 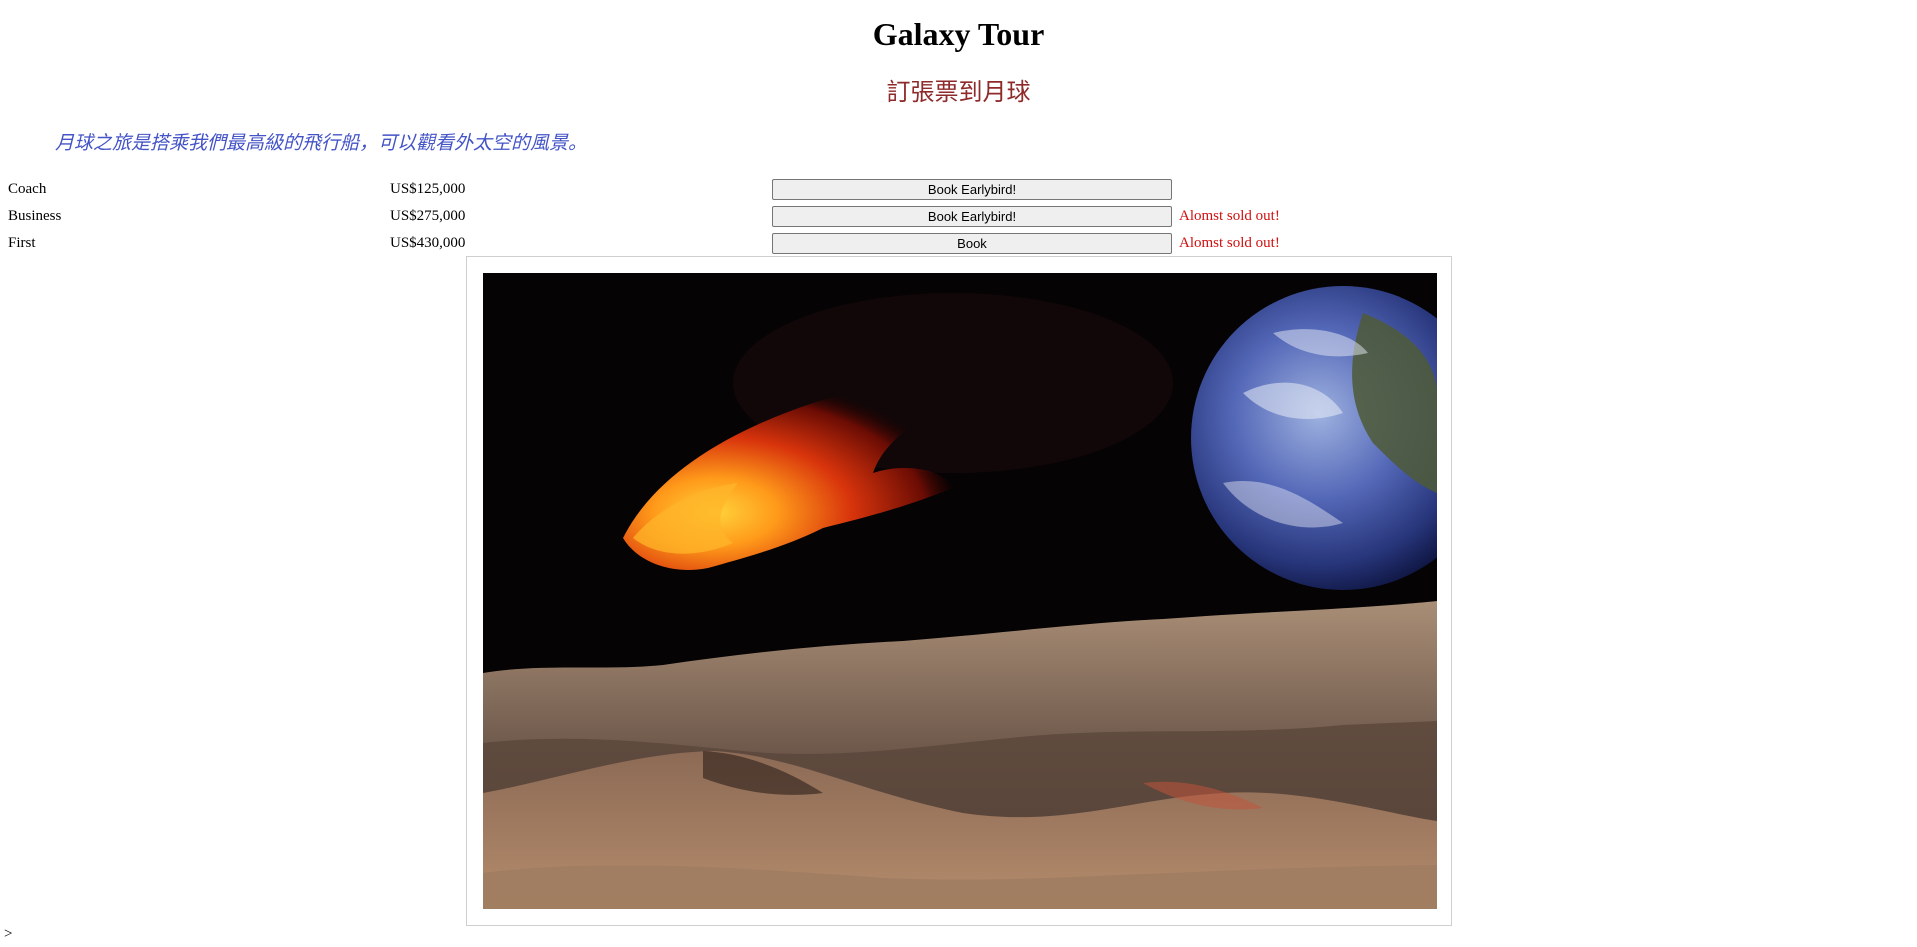 I want to click on ticket-row-first: First US$430,000 Book Alomst sold out!, so click(x=958, y=245).